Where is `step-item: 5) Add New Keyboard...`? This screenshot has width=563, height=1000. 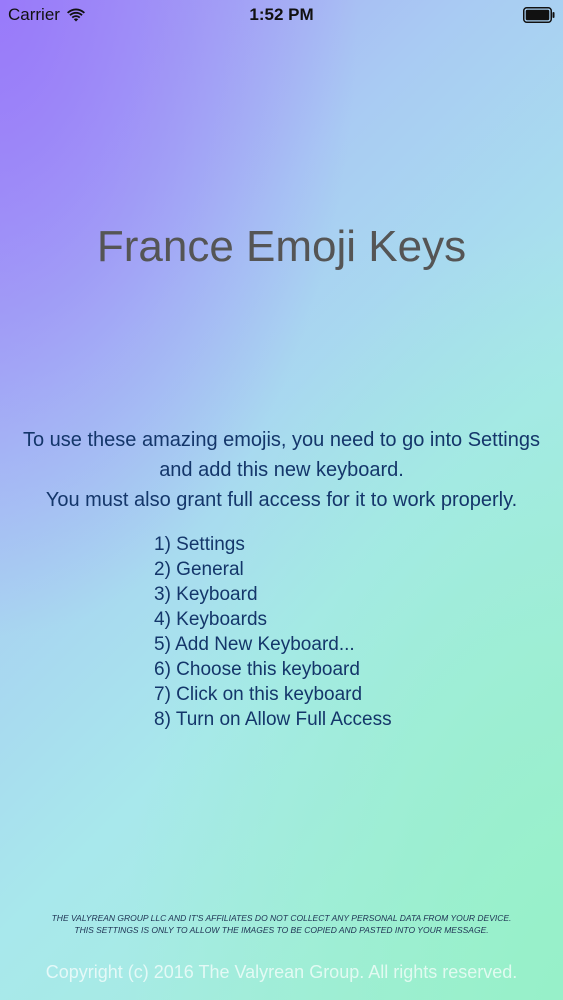 step-item: 5) Add New Keyboard... is located at coordinates (254, 644).